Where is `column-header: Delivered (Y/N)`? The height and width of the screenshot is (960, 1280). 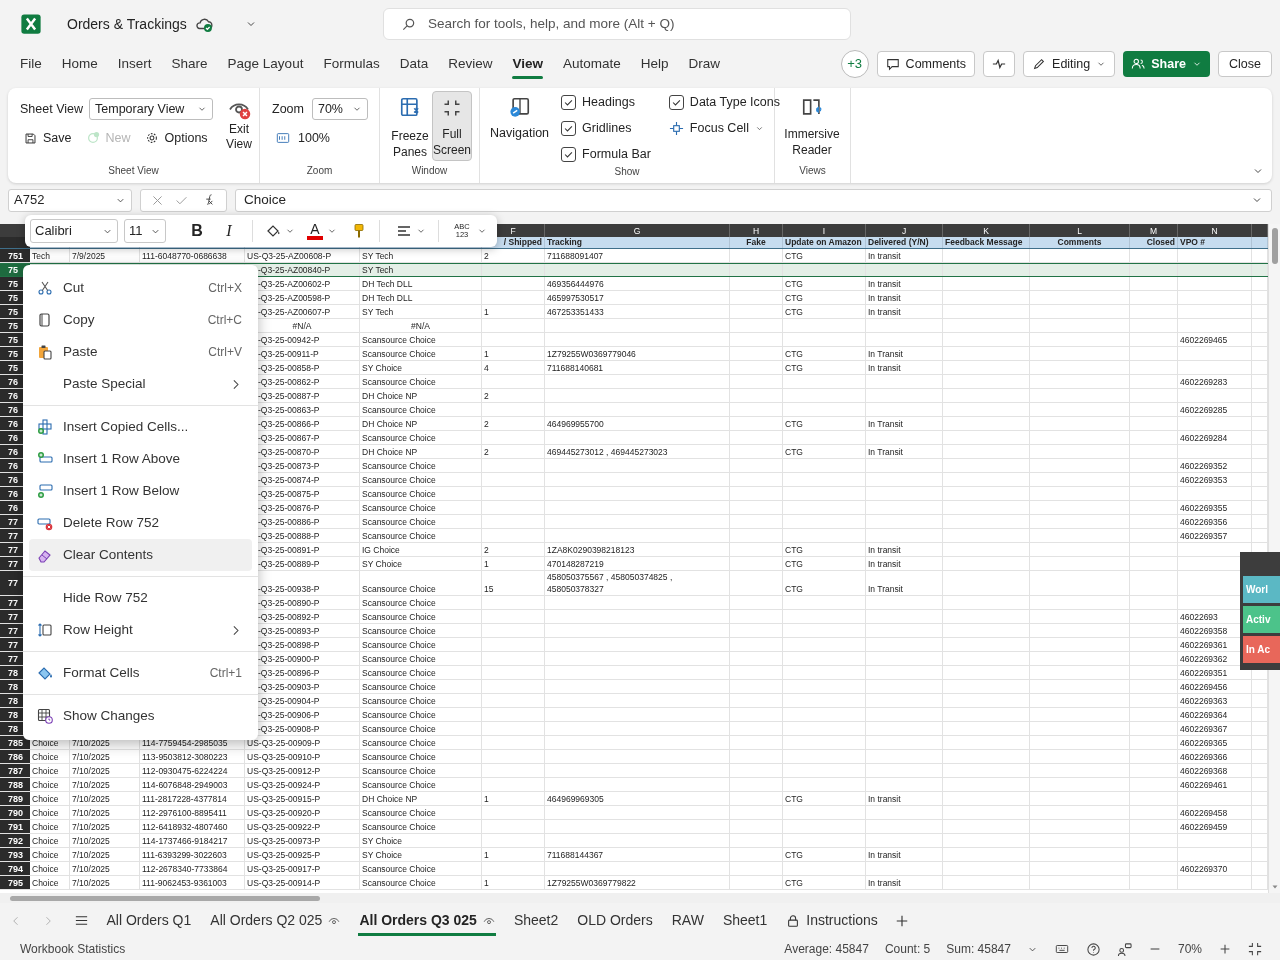 column-header: Delivered (Y/N) is located at coordinates (898, 242).